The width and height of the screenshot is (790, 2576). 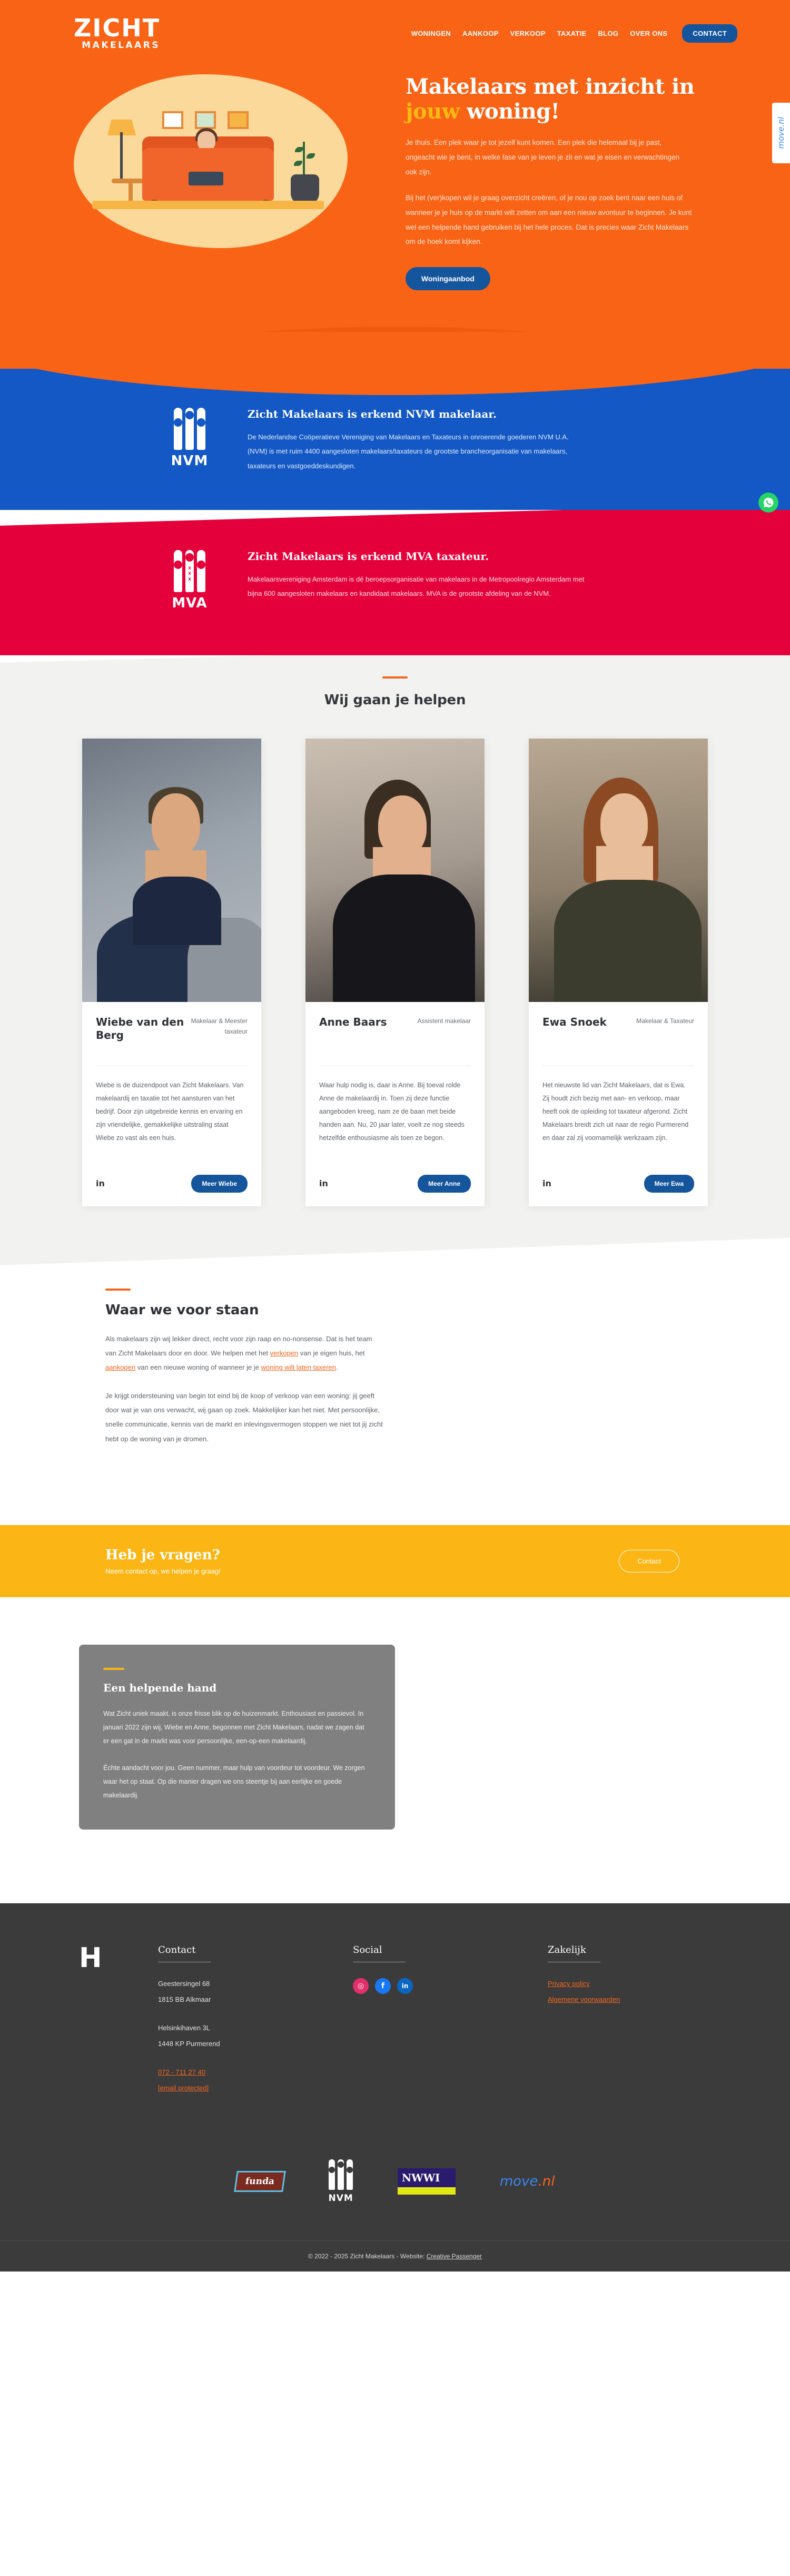 I want to click on footer-logo: H, so click(x=118, y=2020).